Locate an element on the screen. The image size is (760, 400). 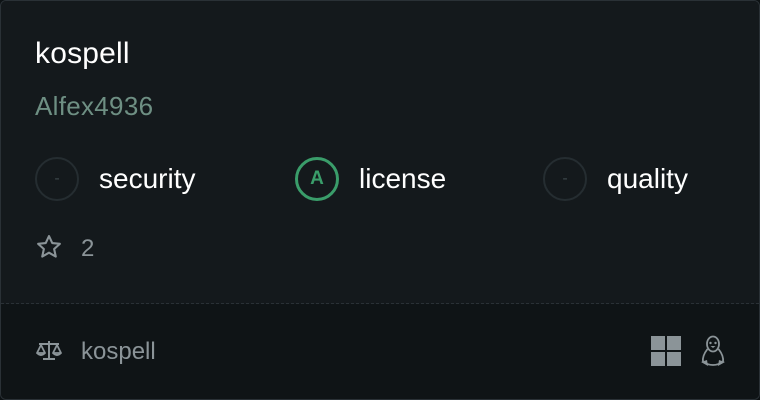
star-icon is located at coordinates (49, 249).